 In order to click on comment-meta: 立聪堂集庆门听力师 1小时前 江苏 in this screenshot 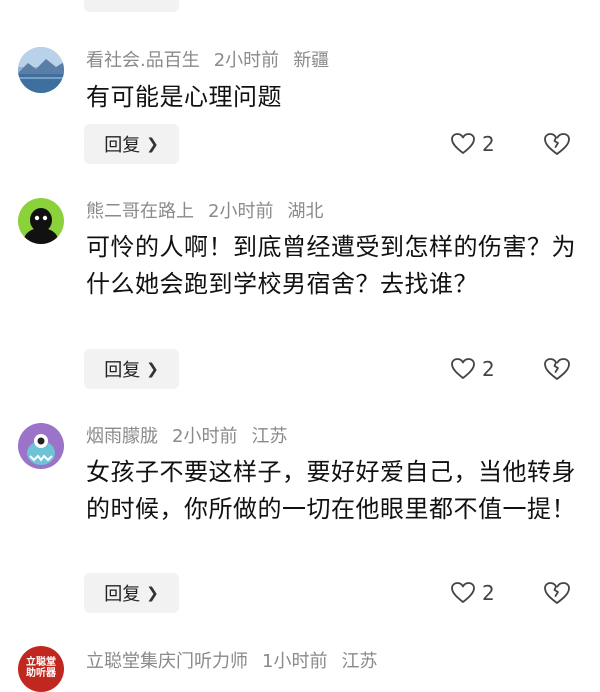, I will do `click(238, 662)`.